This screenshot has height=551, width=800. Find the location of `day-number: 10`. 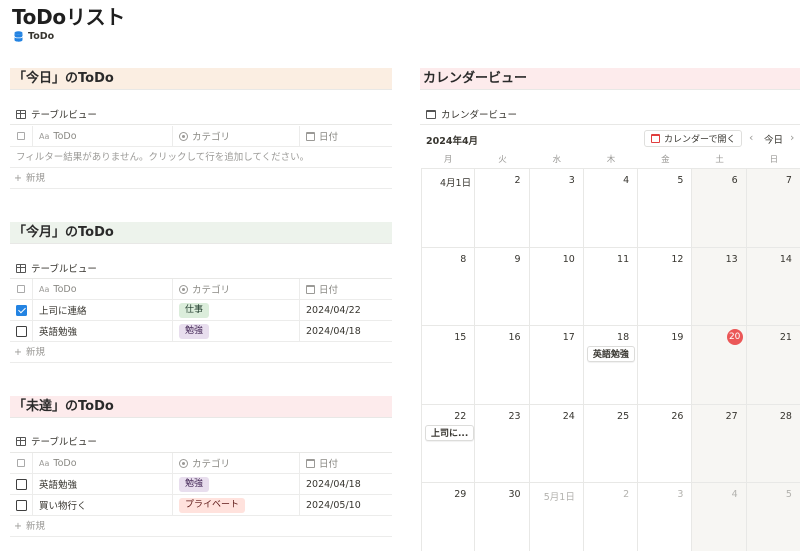

day-number: 10 is located at coordinates (568, 259).